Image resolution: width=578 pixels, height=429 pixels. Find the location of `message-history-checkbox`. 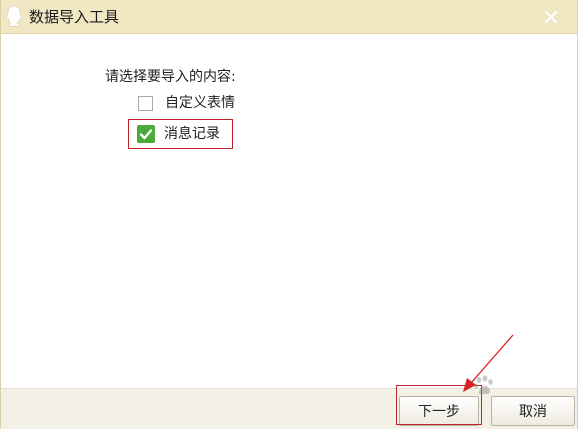

message-history-checkbox is located at coordinates (146, 134).